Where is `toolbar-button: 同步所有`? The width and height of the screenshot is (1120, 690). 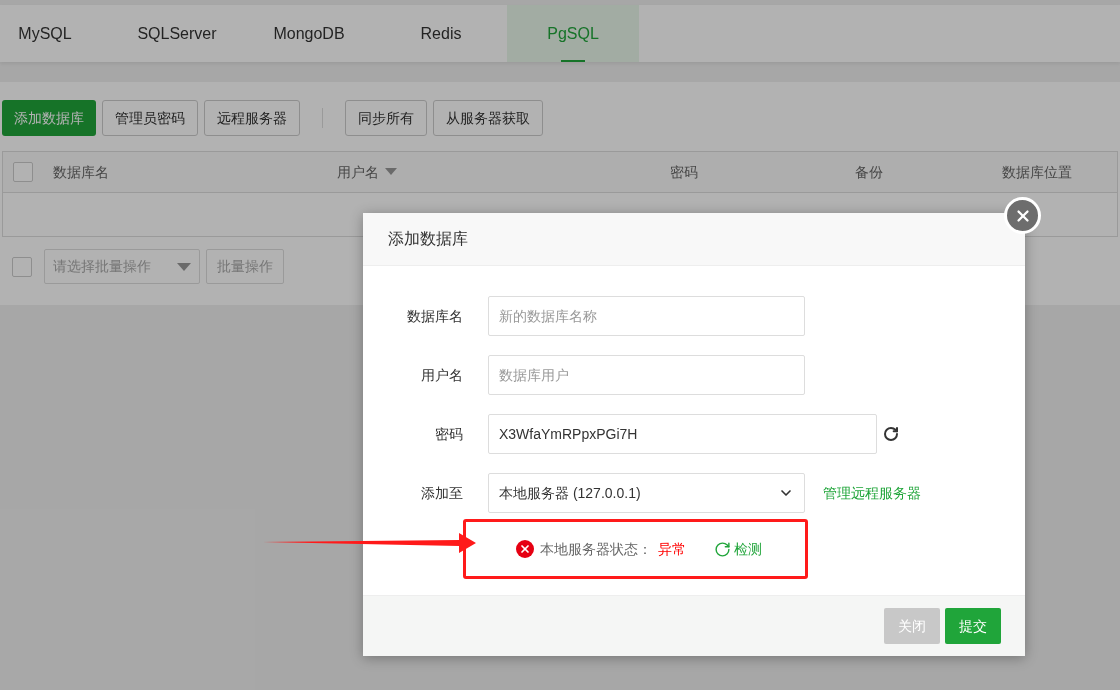 toolbar-button: 同步所有 is located at coordinates (386, 118).